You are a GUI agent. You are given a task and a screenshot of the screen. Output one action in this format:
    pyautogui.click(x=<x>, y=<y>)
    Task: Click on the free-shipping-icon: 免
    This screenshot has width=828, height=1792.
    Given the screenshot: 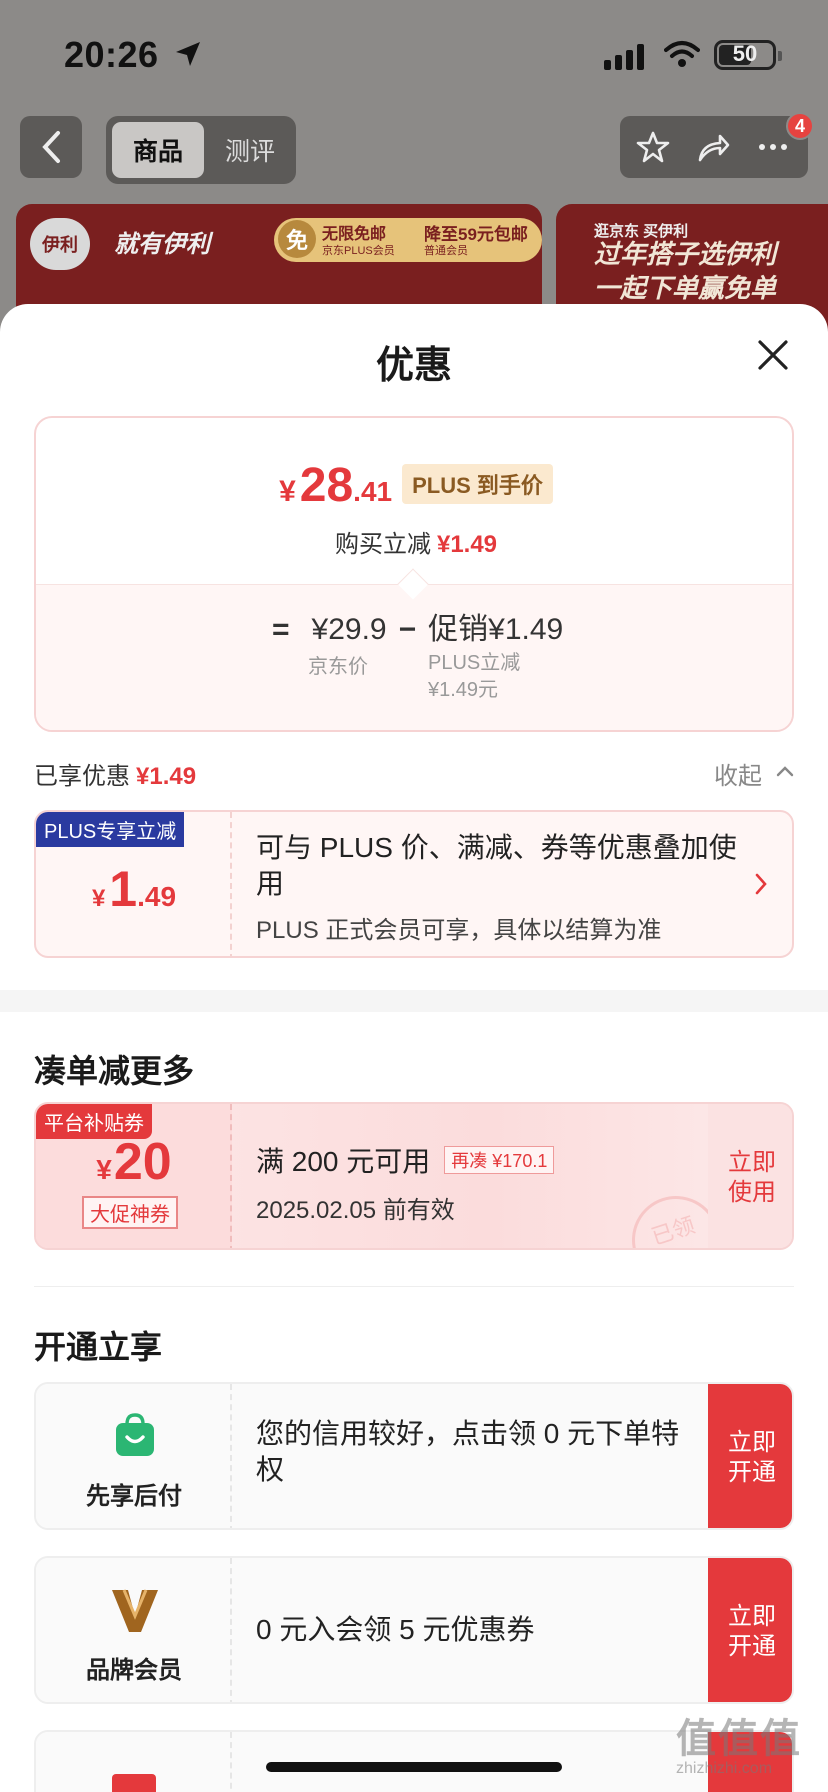 What is the action you would take?
    pyautogui.click(x=297, y=239)
    